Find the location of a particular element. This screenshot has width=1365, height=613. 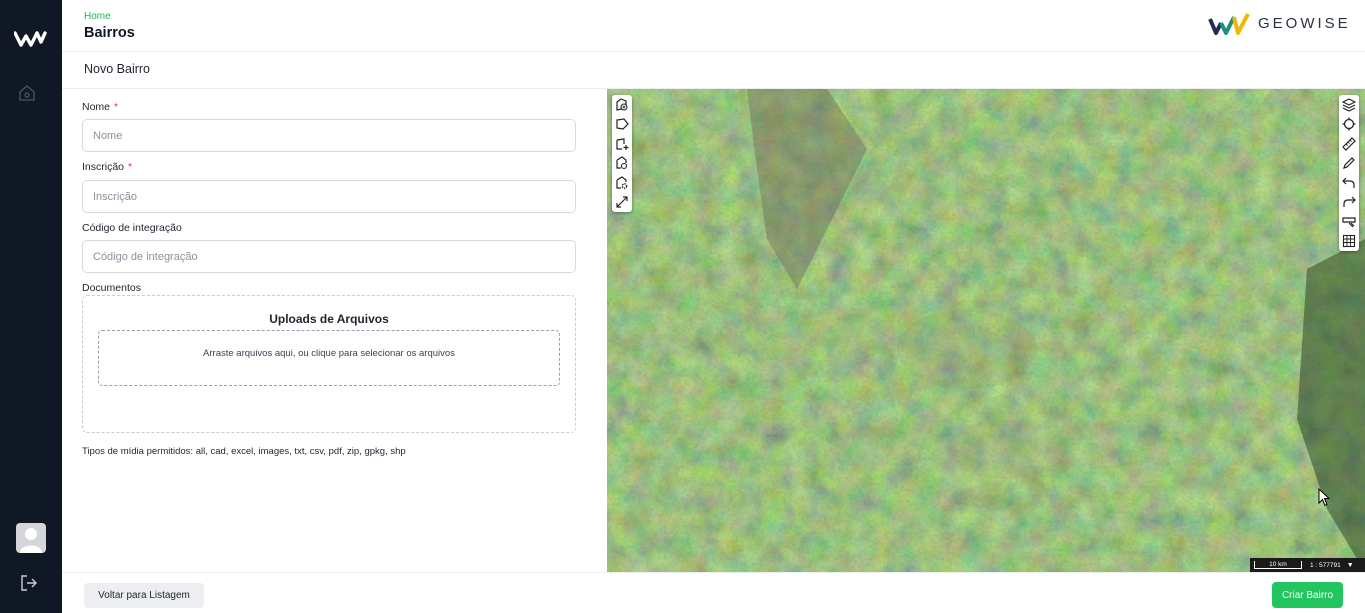

codigo-integracao-input is located at coordinates (329, 256).